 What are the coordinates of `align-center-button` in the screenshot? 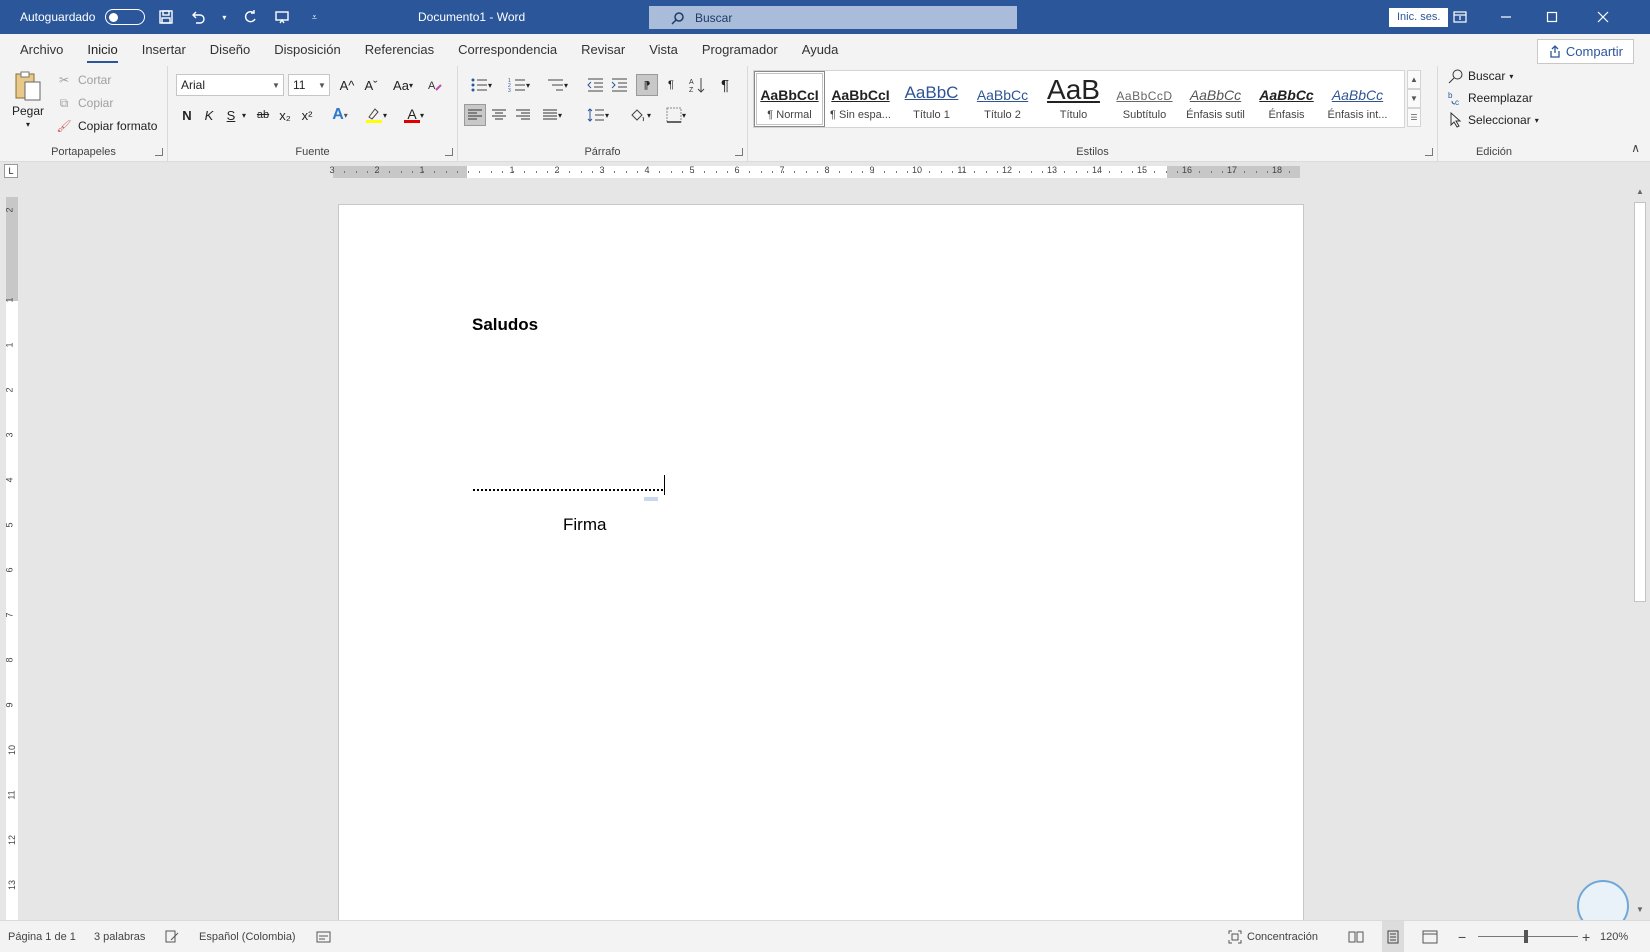 It's located at (499, 115).